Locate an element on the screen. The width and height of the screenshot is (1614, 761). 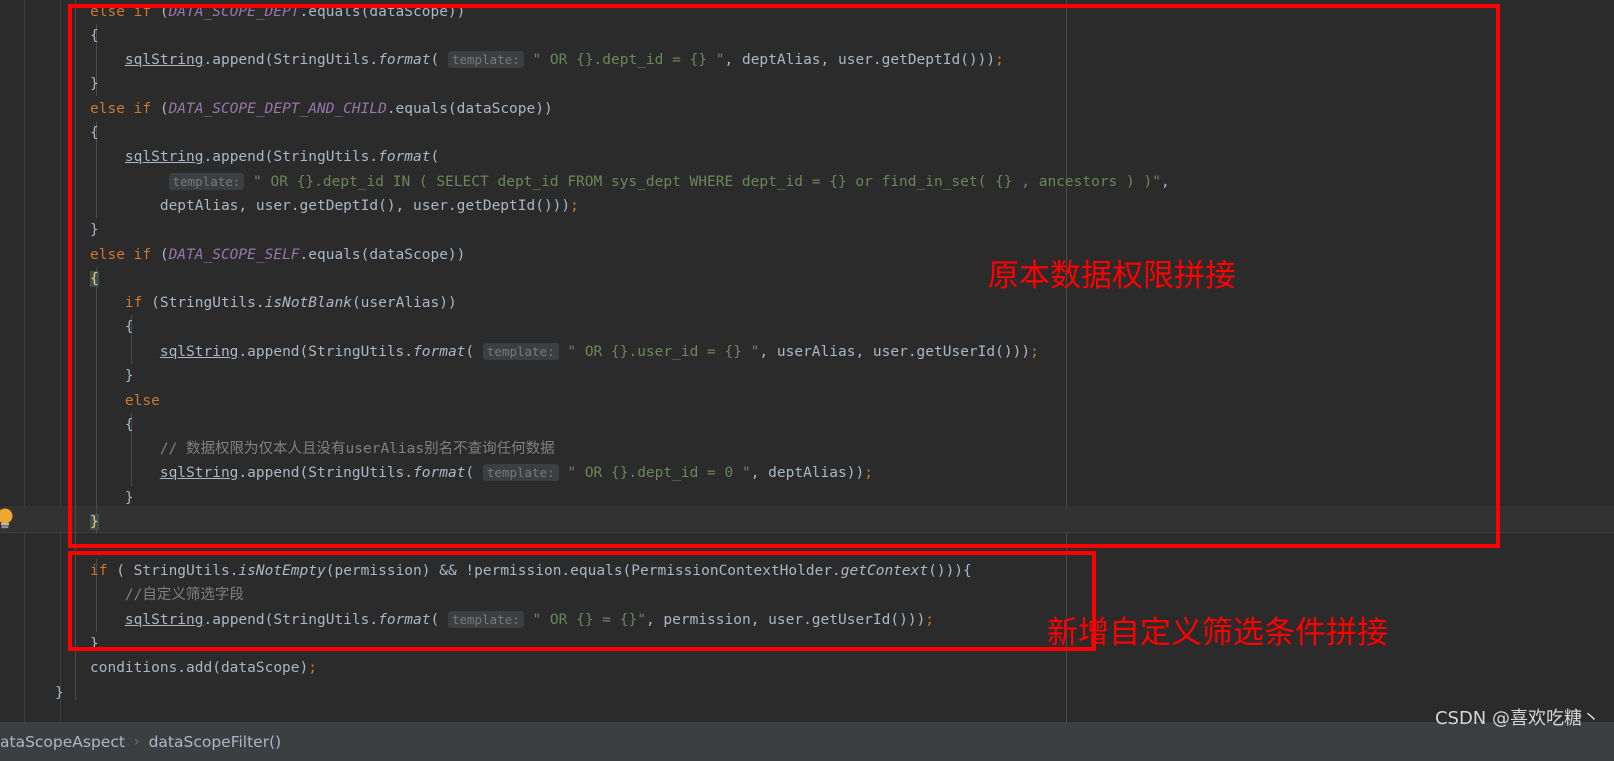
breadcrumb-item-class: ataScopeAspect is located at coordinates (62, 742).